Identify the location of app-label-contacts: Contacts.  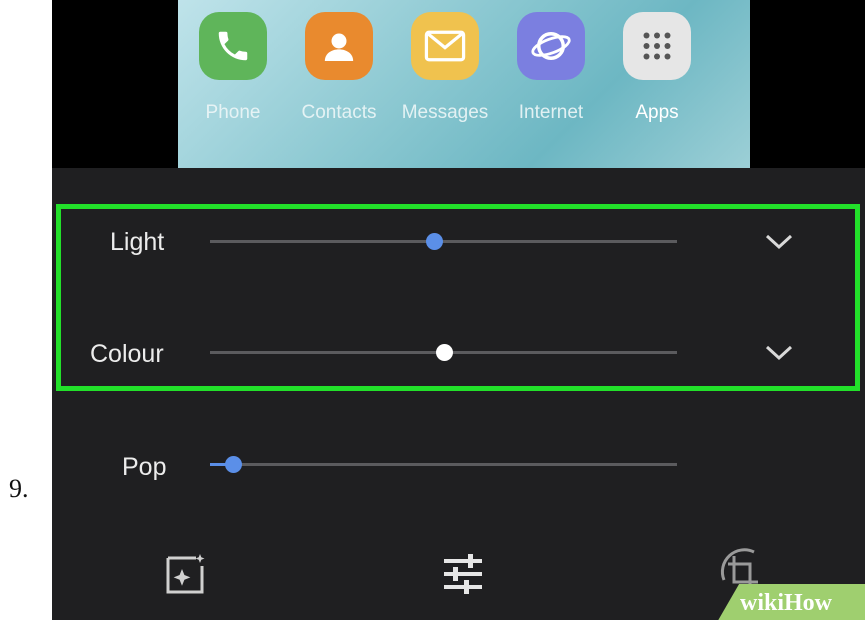
(339, 112).